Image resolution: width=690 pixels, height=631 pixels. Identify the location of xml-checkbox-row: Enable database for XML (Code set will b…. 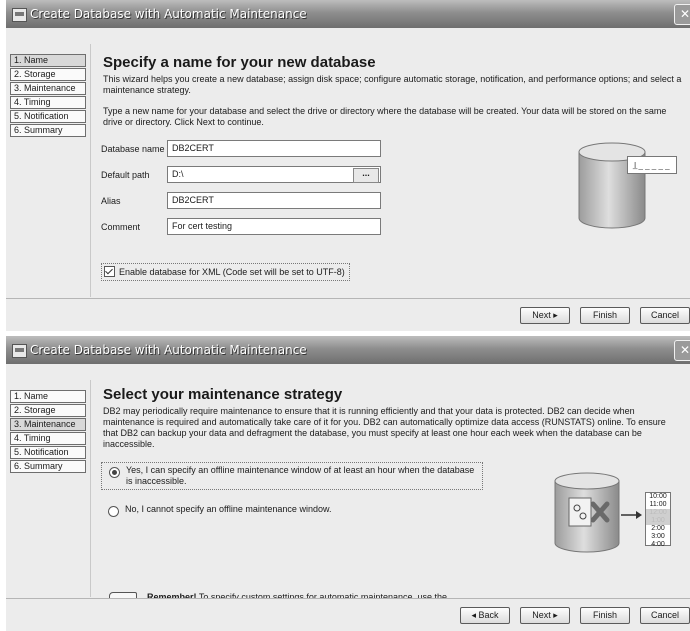
(225, 272).